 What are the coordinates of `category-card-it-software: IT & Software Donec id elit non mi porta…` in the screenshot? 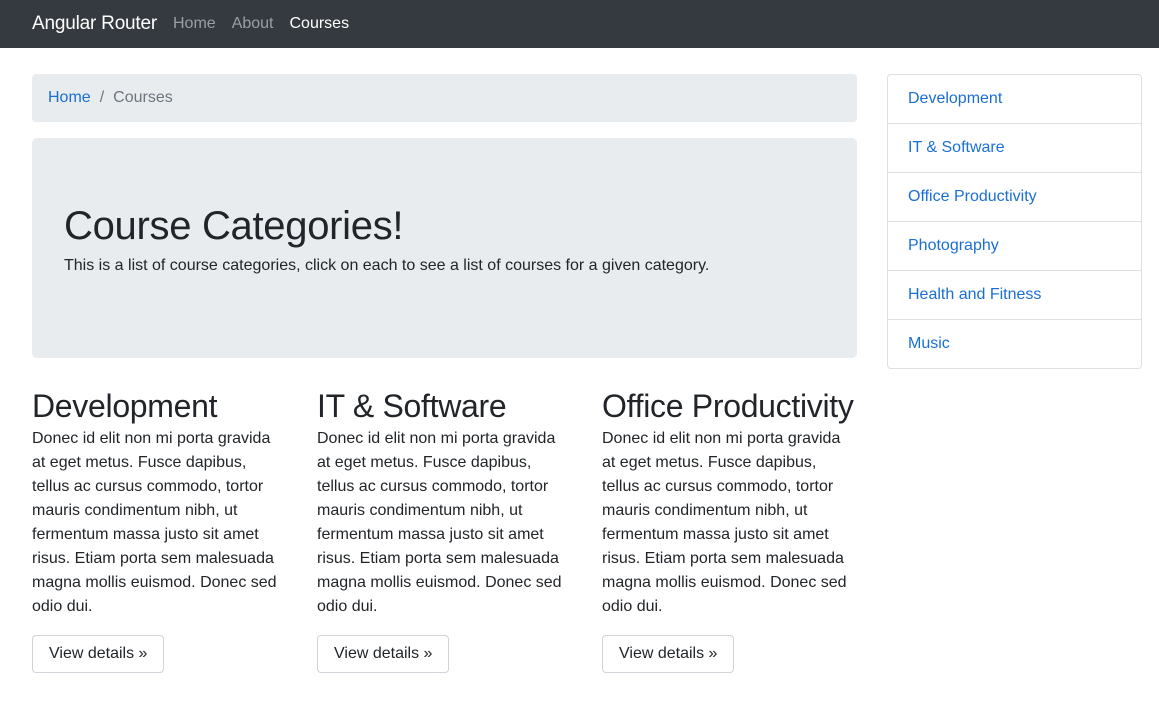 It's located at (445, 531).